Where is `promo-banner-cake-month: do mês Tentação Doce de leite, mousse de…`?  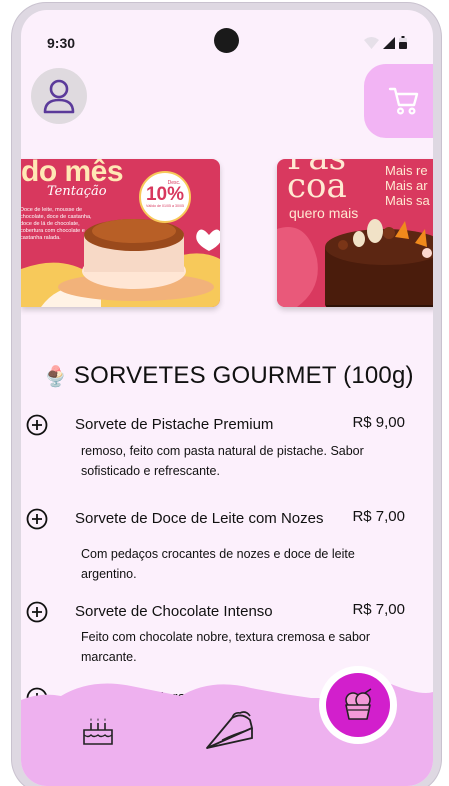
promo-banner-cake-month: do mês Tentação Doce de leite, mousse de… is located at coordinates (120, 233).